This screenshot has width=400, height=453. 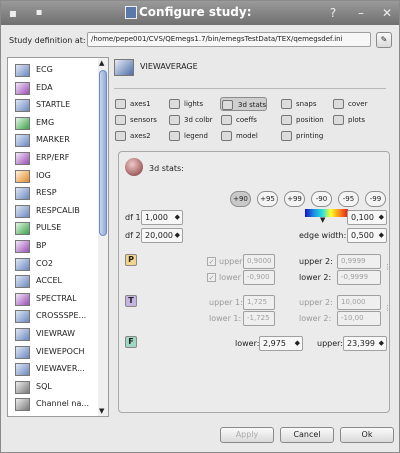 I want to click on tool-sensors: sensors, so click(x=135, y=120).